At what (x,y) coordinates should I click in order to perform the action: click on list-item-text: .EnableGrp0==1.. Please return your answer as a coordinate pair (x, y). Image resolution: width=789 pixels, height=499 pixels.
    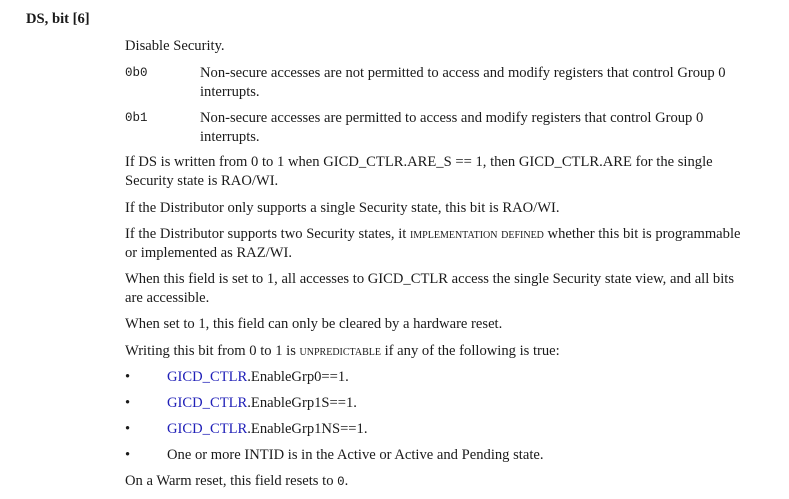
    Looking at the image, I should click on (298, 377).